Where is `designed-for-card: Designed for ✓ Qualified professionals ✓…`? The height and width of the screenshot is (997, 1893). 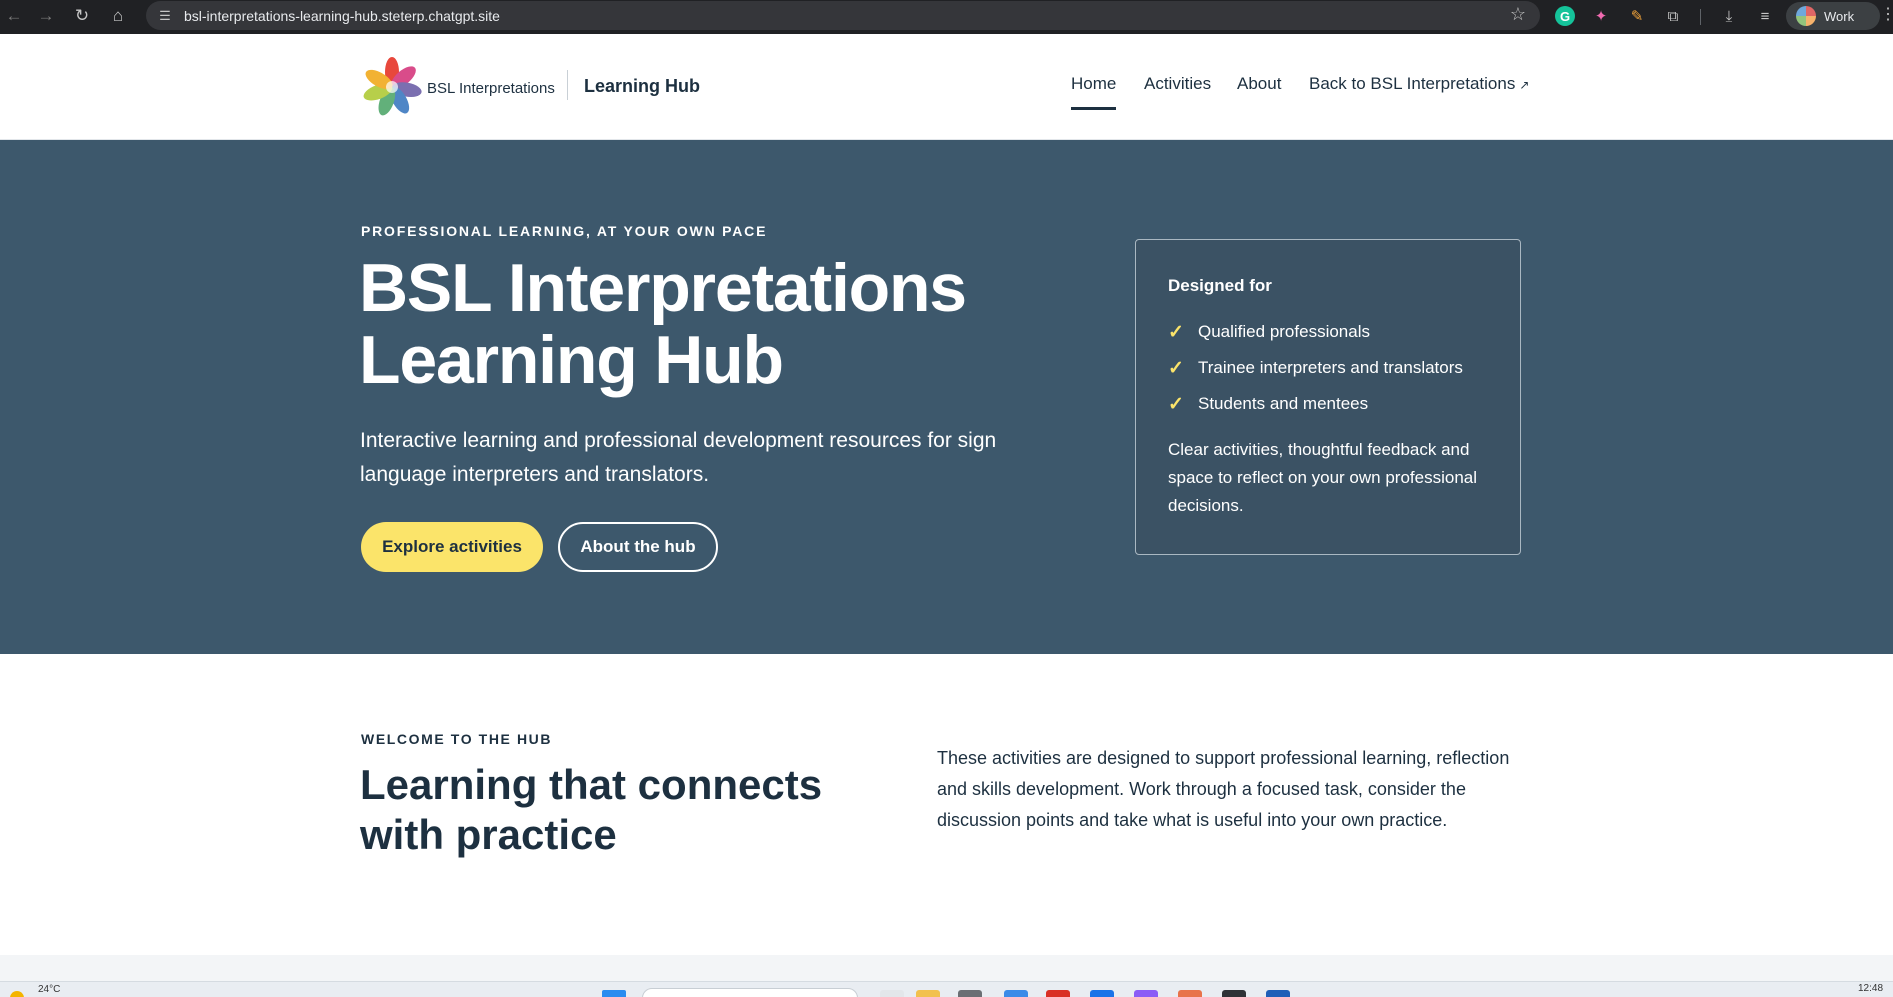
designed-for-card: Designed for ✓ Qualified professionals ✓… is located at coordinates (1328, 397).